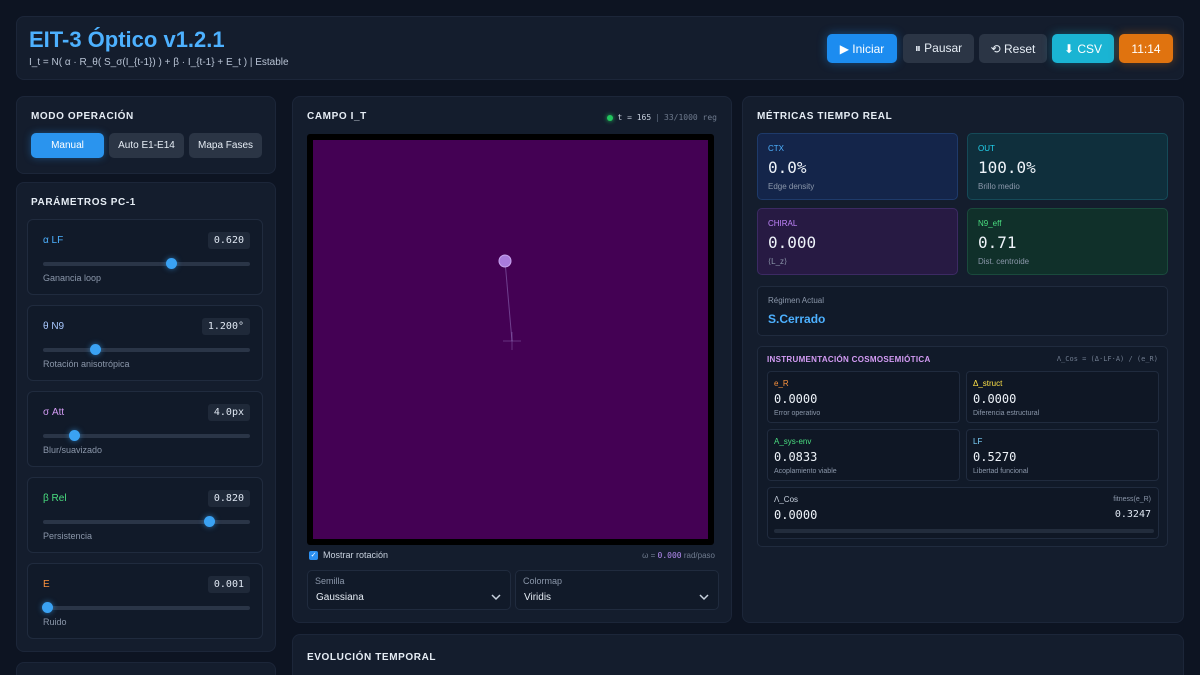  Describe the element at coordinates (1067, 166) in the screenshot. I see `metric-out: OUT 100.0% Brillo medio` at that location.